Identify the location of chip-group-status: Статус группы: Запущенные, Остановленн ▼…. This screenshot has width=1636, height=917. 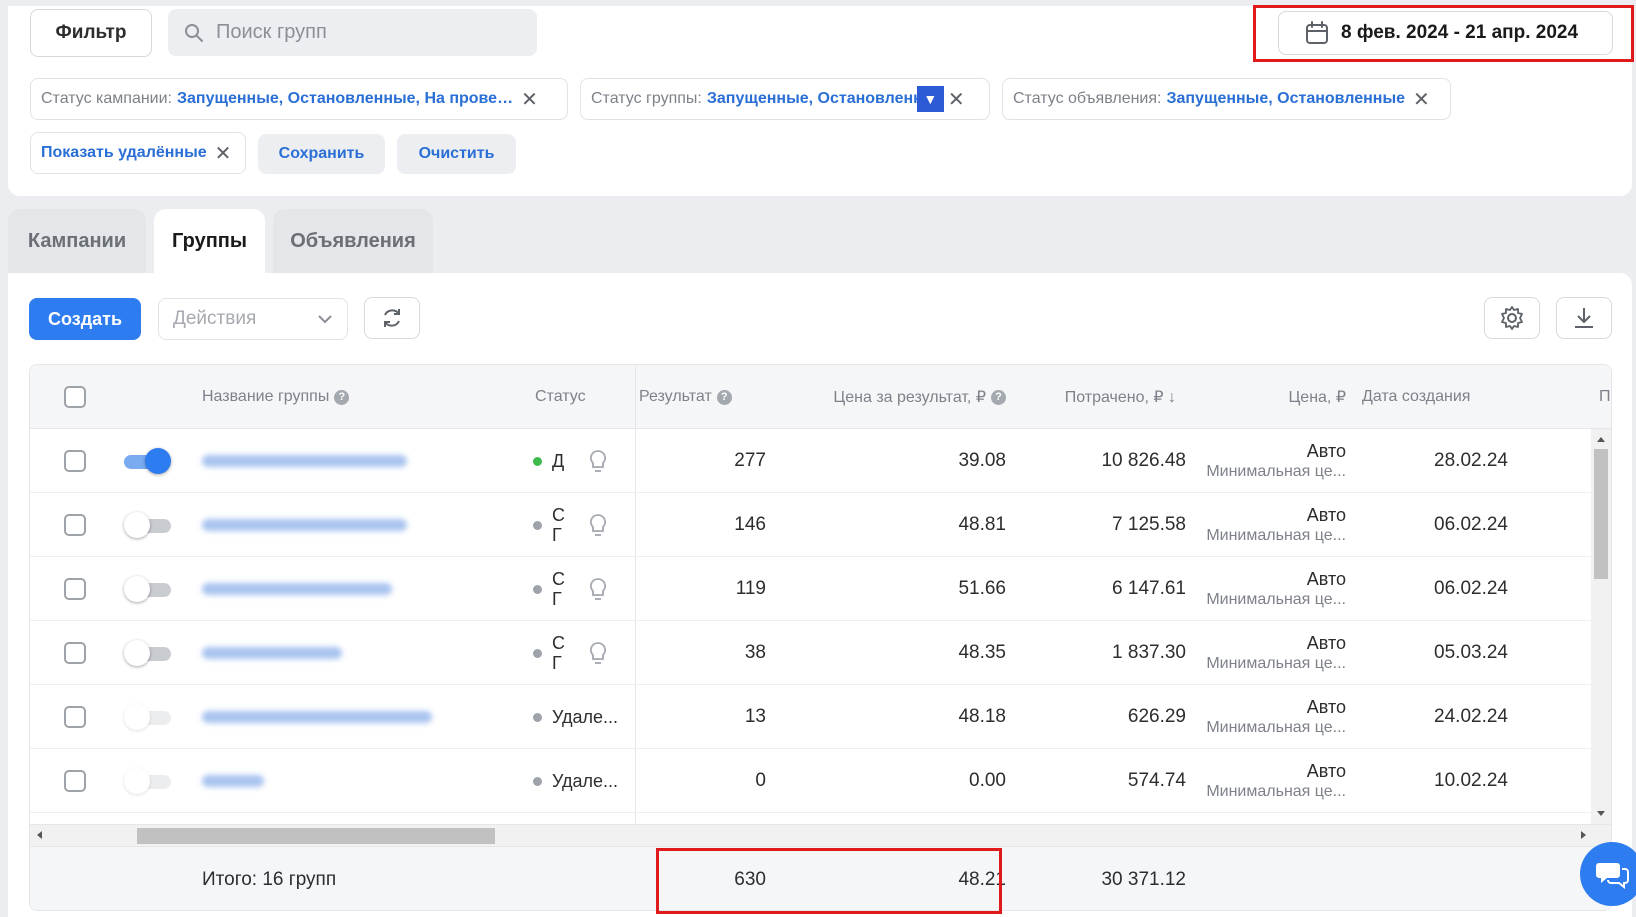
(785, 99).